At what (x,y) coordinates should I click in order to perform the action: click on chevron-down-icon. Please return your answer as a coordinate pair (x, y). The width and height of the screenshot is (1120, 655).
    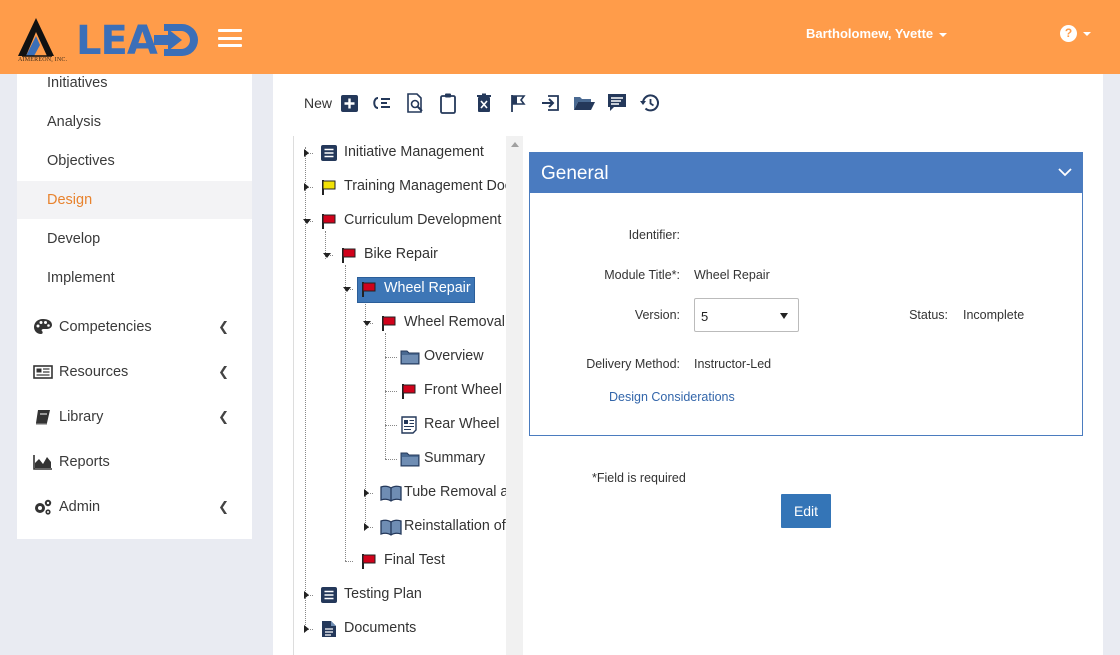
    Looking at the image, I should click on (1065, 172).